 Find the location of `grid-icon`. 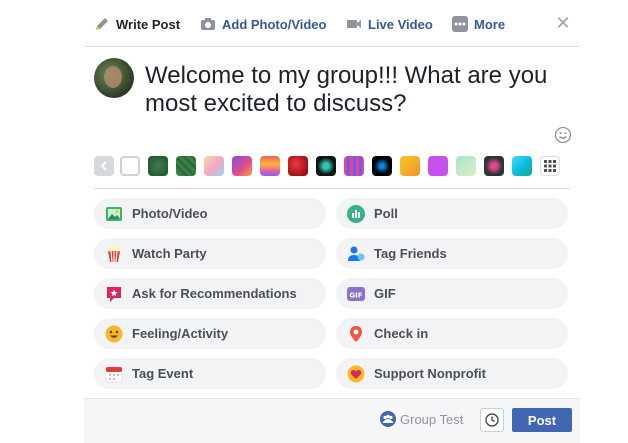

grid-icon is located at coordinates (550, 166).